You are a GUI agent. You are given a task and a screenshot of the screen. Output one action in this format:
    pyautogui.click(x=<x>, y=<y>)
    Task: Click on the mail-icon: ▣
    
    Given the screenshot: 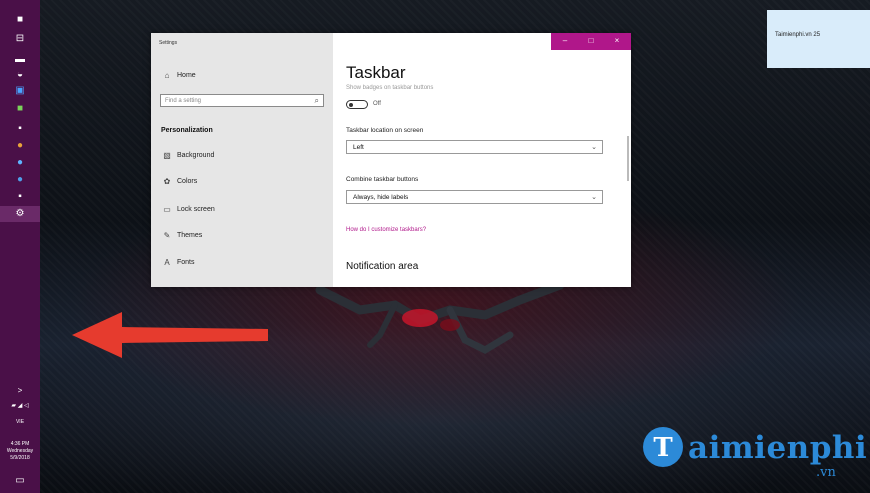 What is the action you would take?
    pyautogui.click(x=20, y=91)
    